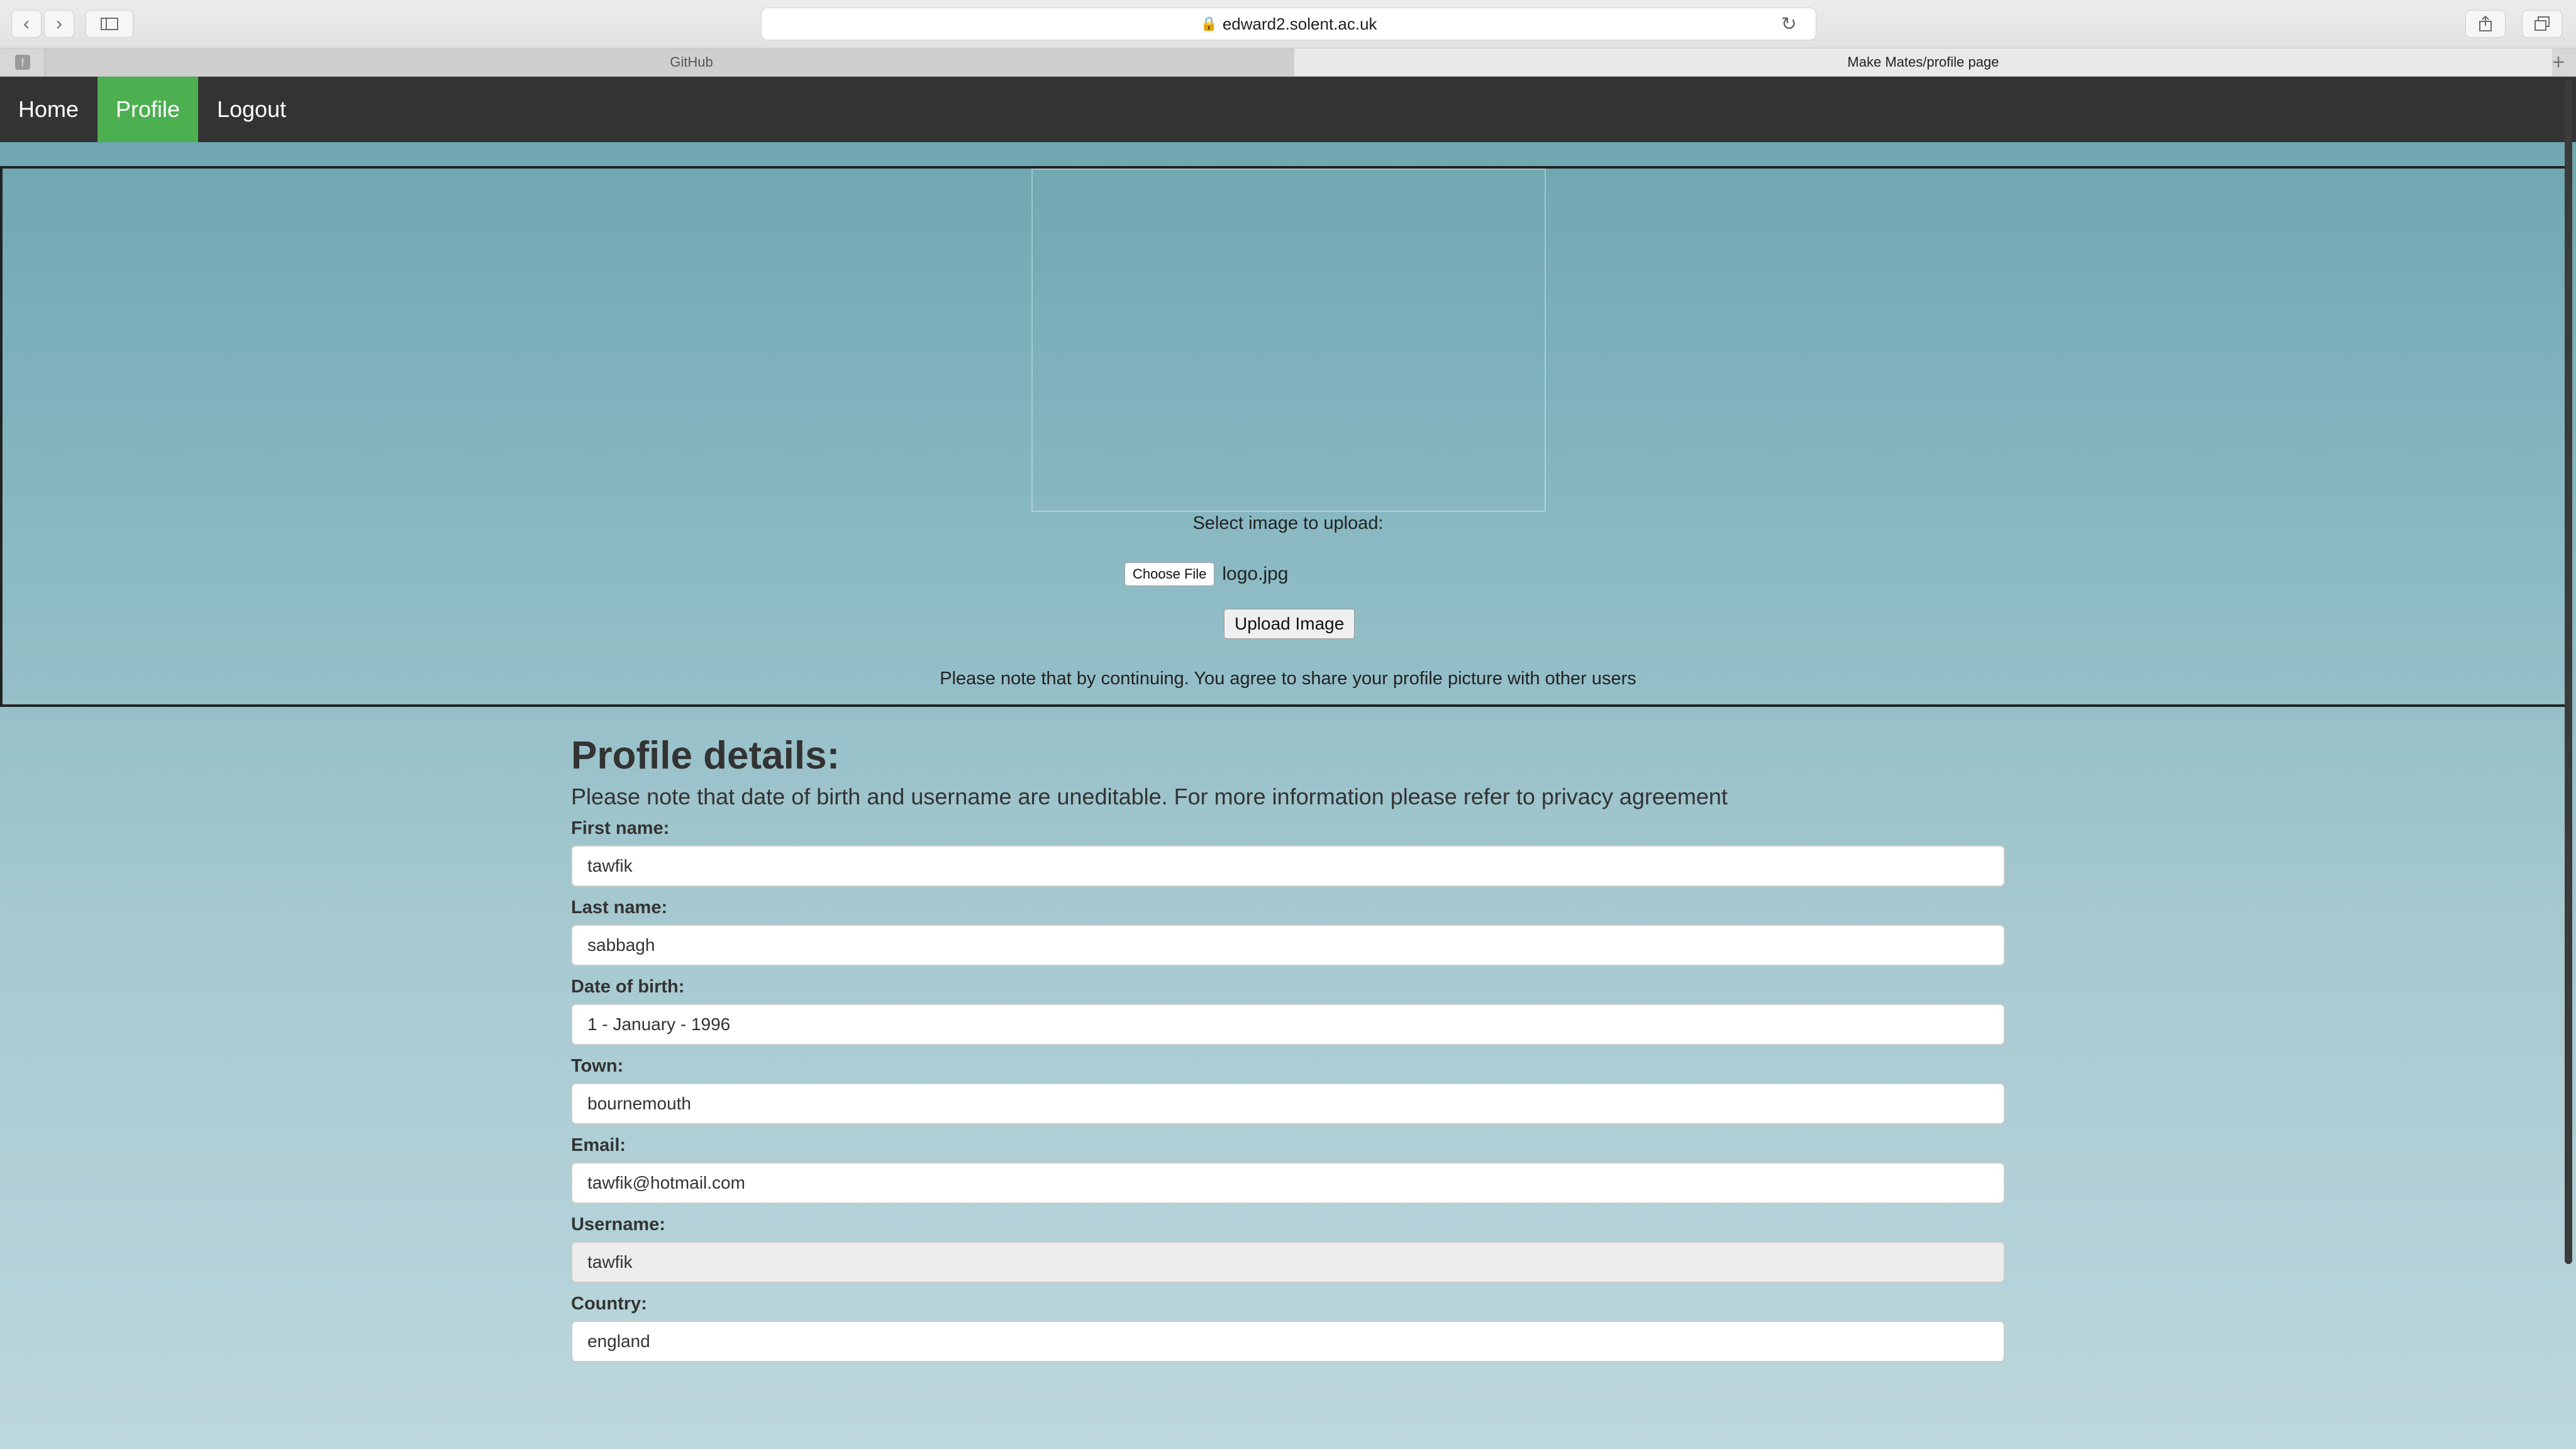 This screenshot has height=1449, width=2576. What do you see at coordinates (251, 109) in the screenshot?
I see `nav-logout-link: Logout` at bounding box center [251, 109].